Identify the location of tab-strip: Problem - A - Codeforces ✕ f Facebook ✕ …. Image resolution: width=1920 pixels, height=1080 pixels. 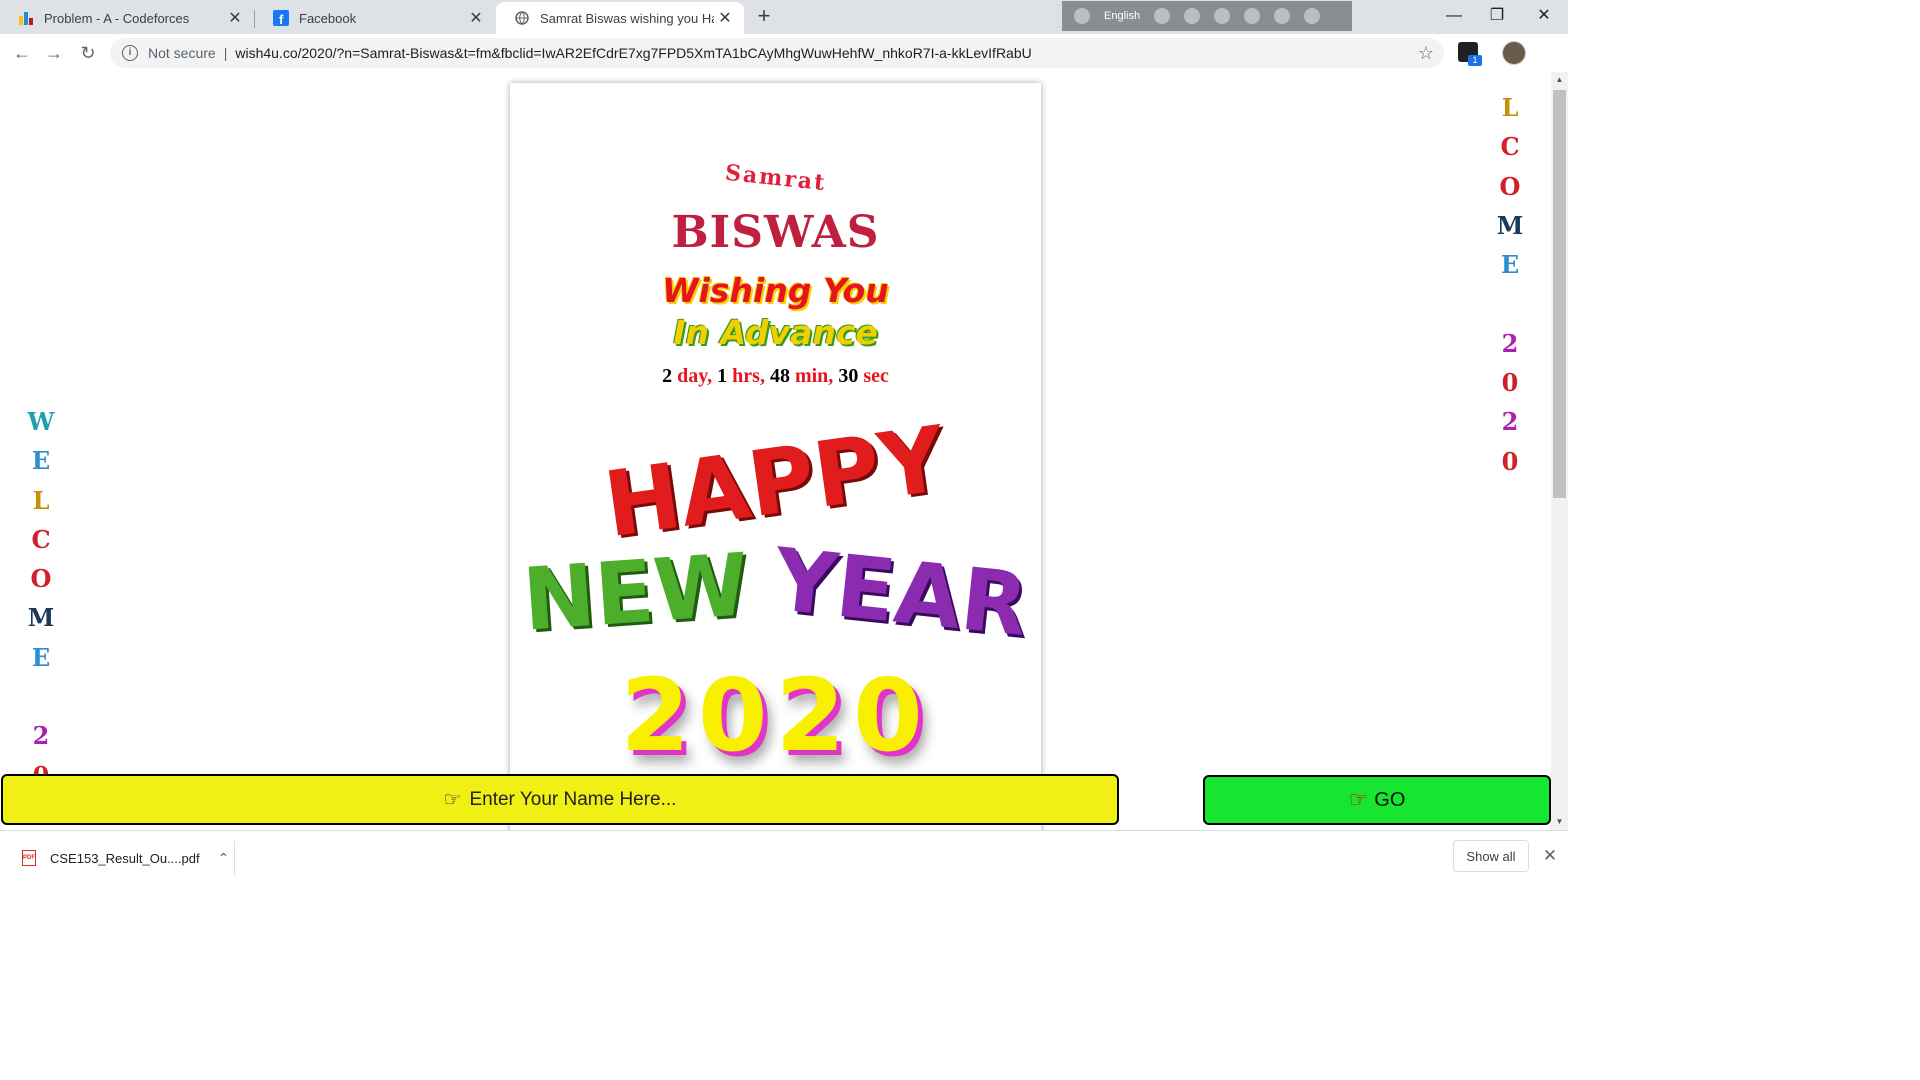
(784, 17).